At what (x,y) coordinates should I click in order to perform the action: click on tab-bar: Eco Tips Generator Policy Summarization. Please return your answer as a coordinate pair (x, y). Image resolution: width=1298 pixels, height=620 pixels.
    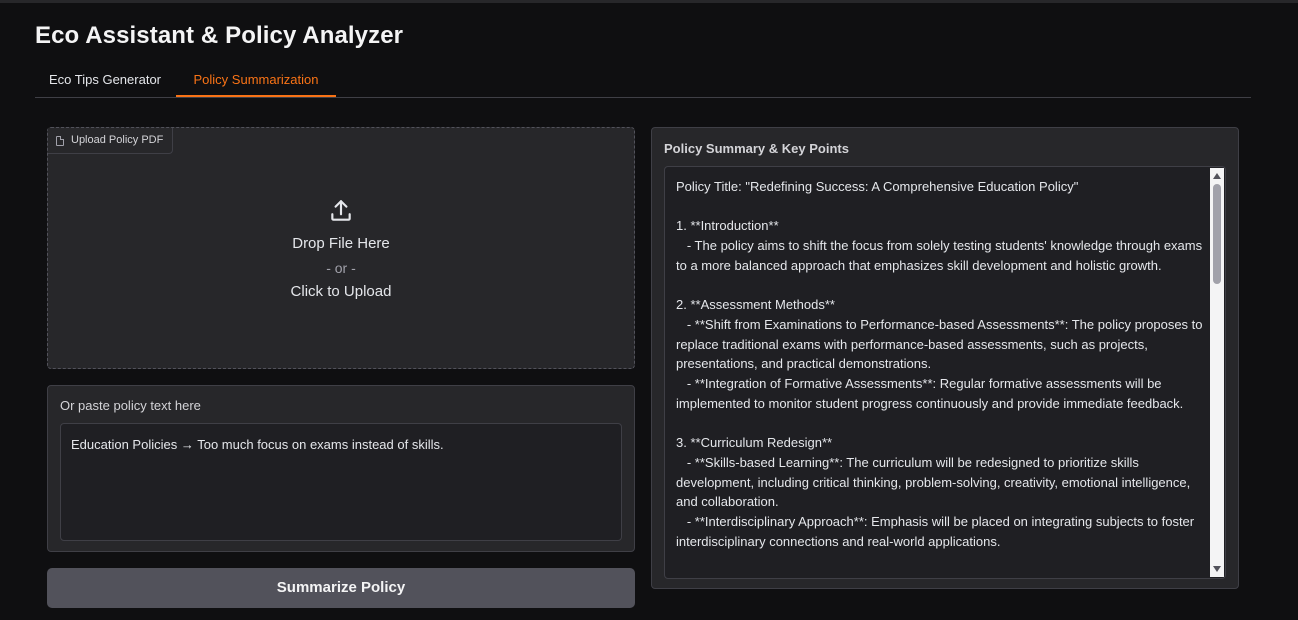
    Looking at the image, I should click on (643, 82).